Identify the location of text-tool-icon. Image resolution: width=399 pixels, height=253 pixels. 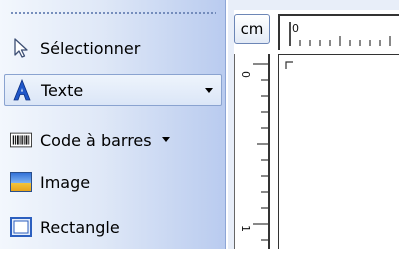
(22, 90).